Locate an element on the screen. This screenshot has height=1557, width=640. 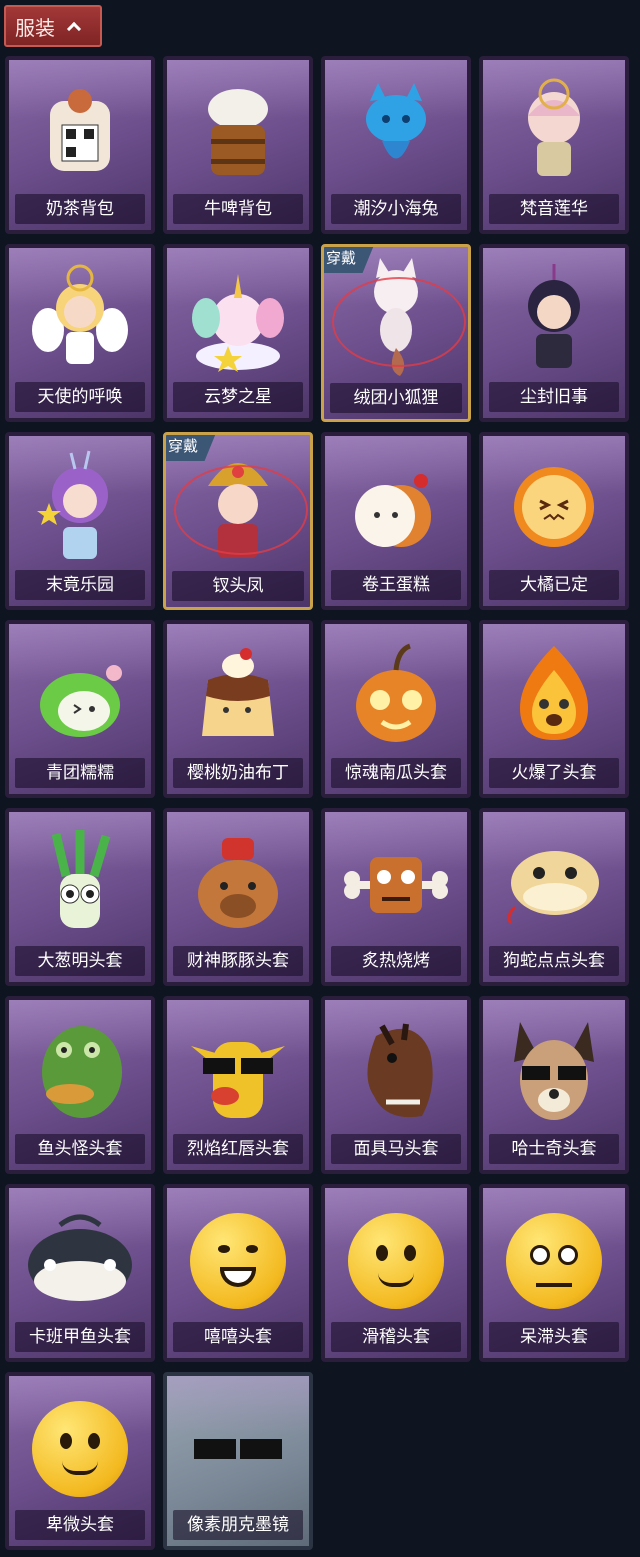
costume-card: 末竟乐园 is located at coordinates (80, 521).